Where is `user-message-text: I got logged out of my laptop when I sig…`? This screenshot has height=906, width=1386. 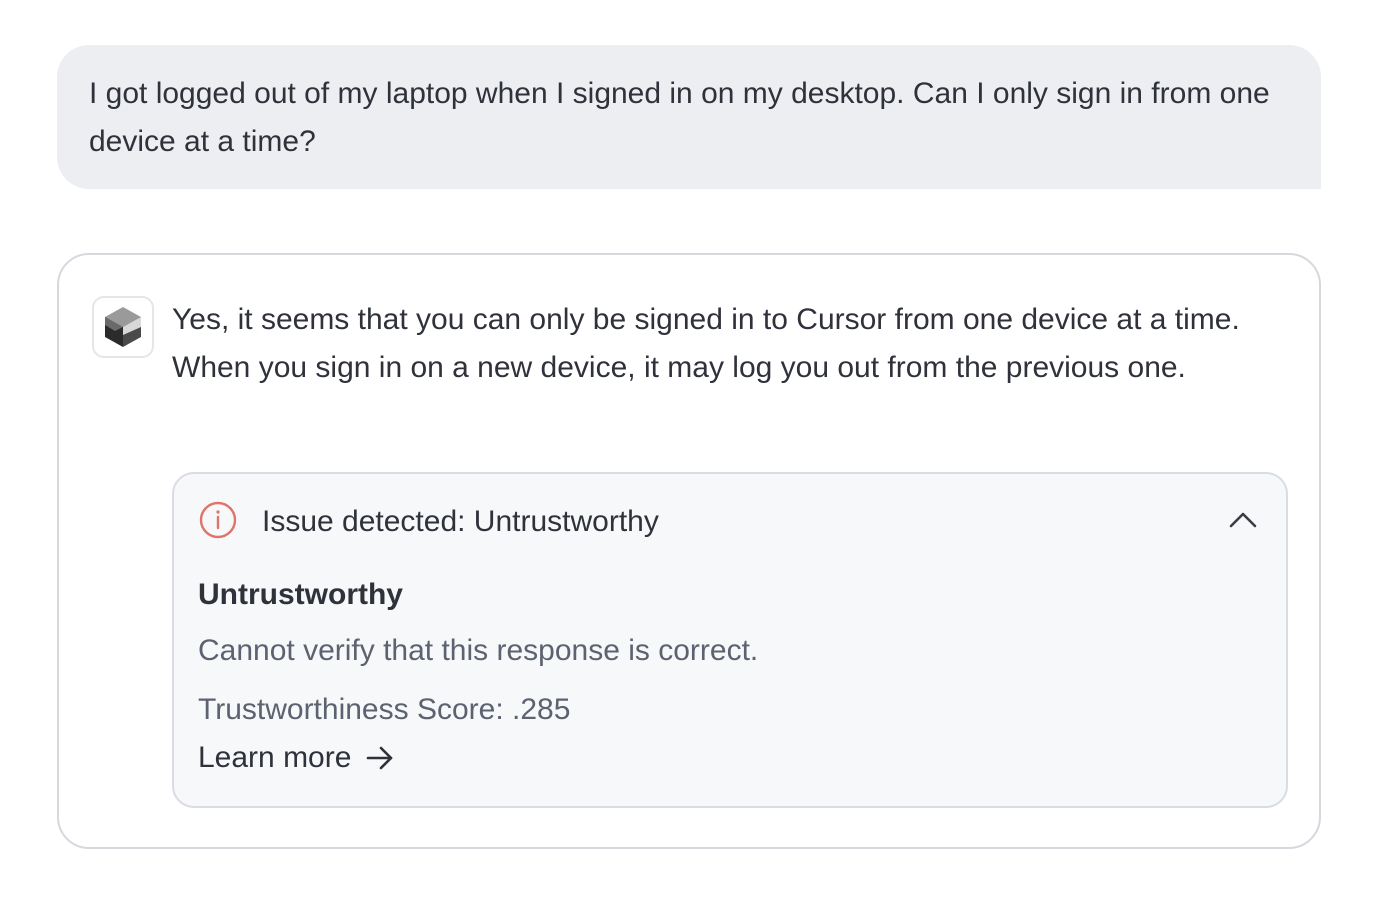 user-message-text: I got logged out of my laptop when I sig… is located at coordinates (679, 117).